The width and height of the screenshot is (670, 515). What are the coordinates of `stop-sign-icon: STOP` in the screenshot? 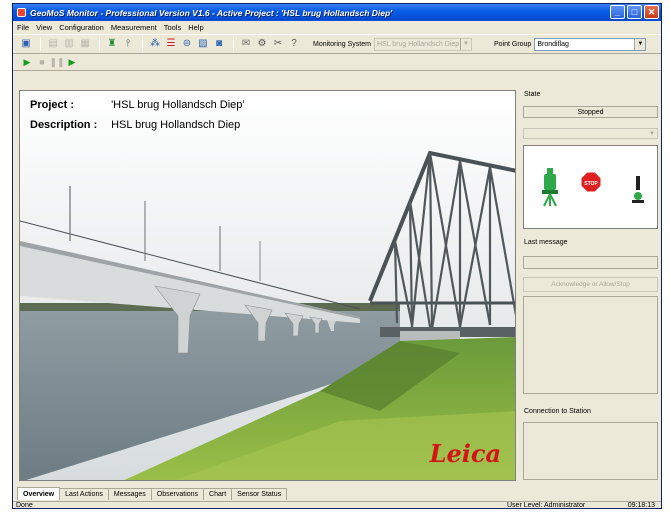 It's located at (591, 182).